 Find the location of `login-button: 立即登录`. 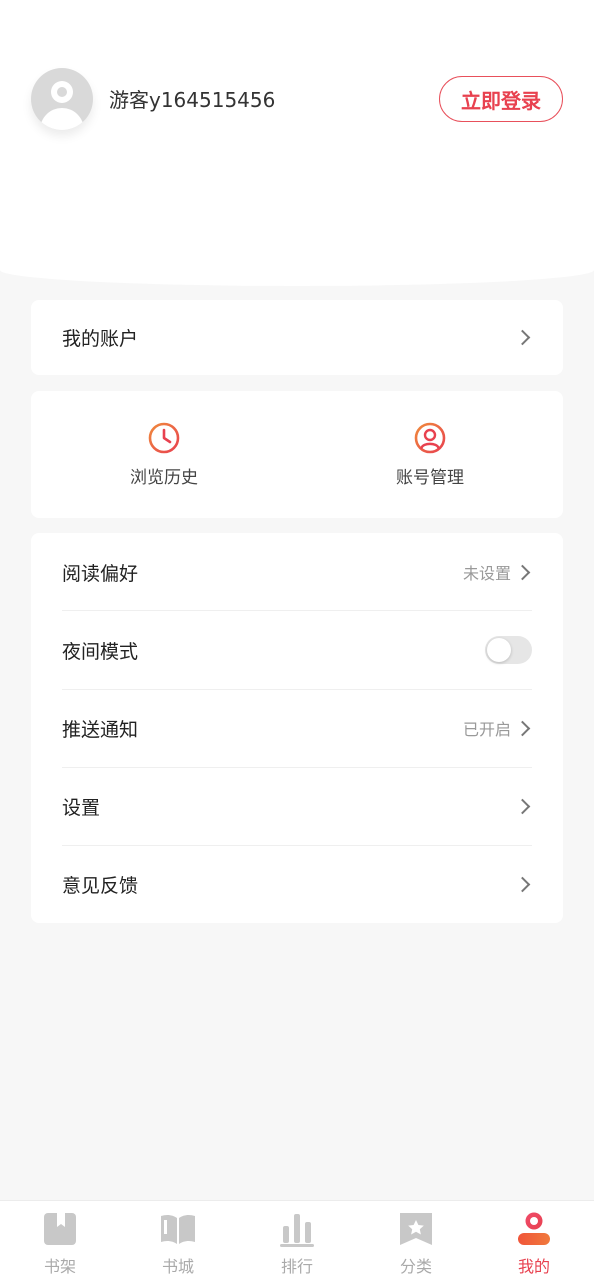

login-button: 立即登录 is located at coordinates (501, 99).